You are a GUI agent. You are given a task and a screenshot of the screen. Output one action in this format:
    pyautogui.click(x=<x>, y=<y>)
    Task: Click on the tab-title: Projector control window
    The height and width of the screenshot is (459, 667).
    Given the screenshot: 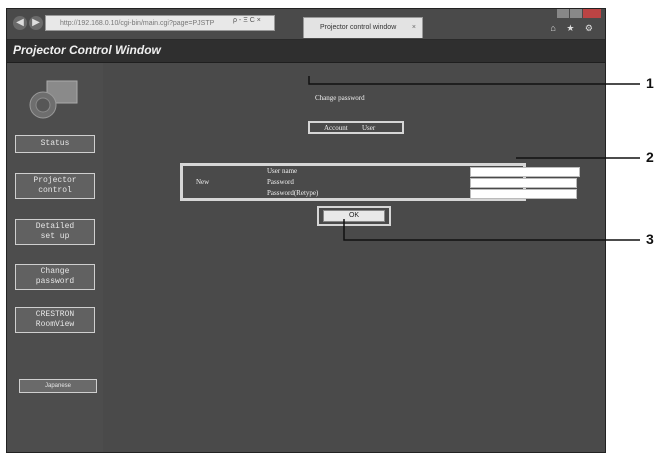 What is the action you would take?
    pyautogui.click(x=358, y=27)
    